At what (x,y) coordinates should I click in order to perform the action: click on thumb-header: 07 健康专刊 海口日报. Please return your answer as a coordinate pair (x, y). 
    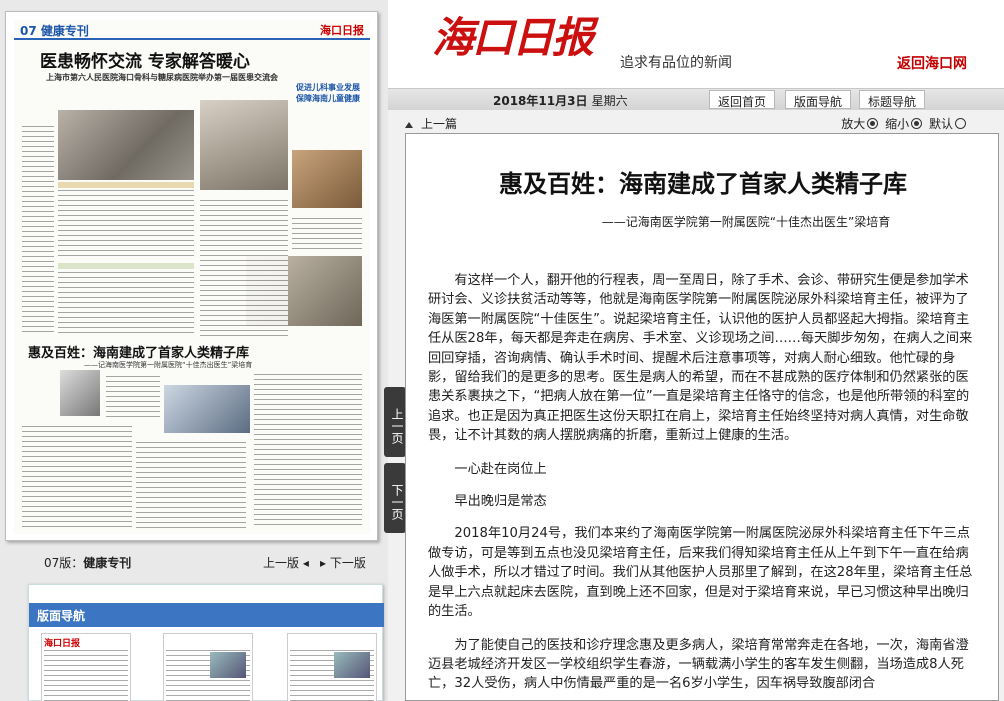
    Looking at the image, I should click on (192, 30).